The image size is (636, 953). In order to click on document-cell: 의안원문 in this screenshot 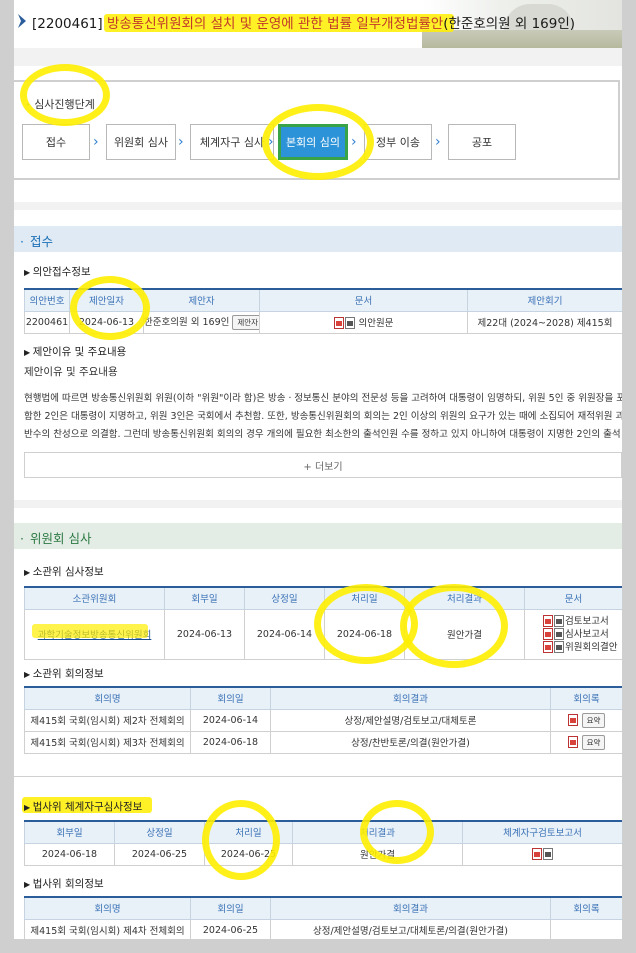, I will do `click(363, 322)`.